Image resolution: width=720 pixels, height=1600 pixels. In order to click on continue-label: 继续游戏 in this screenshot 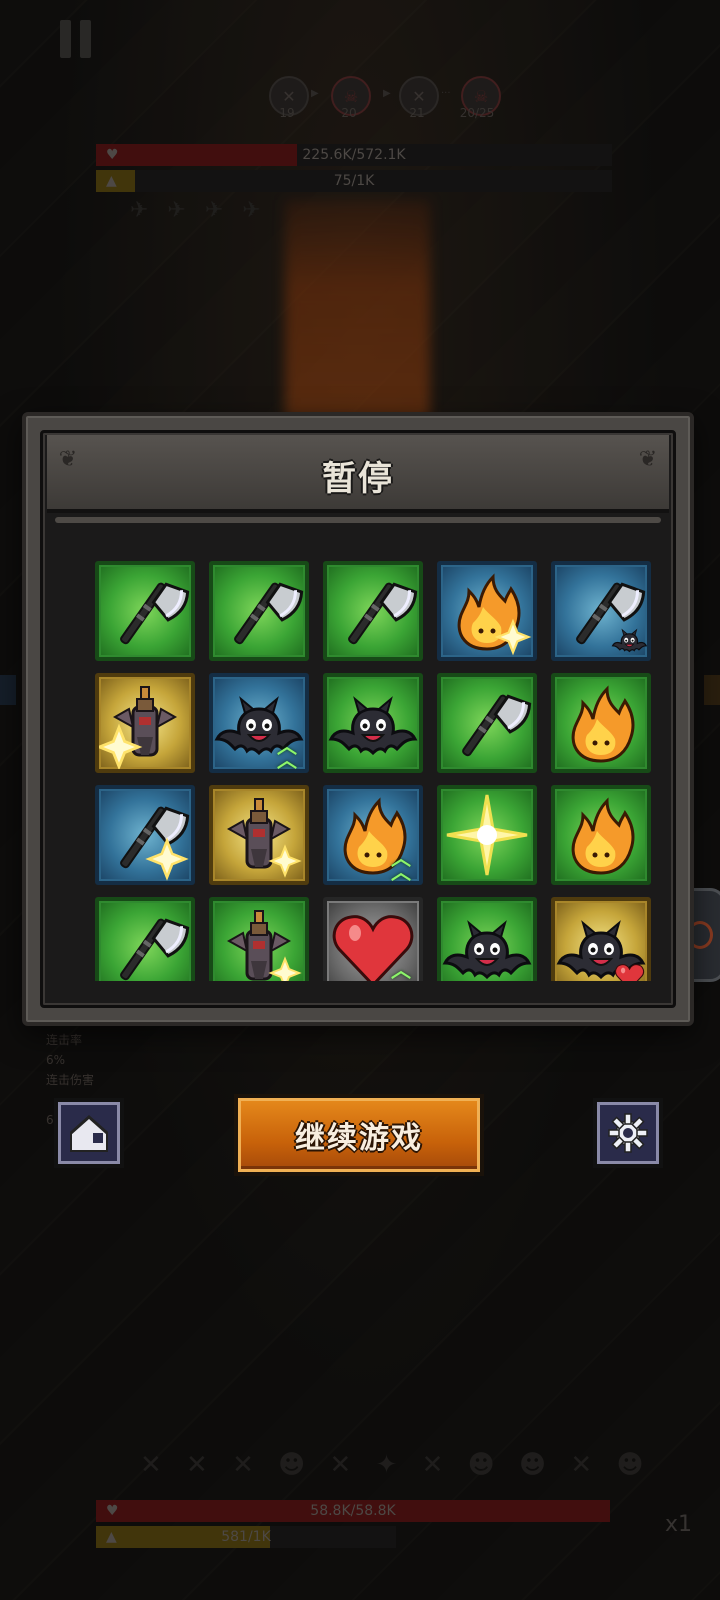, I will do `click(359, 1138)`.